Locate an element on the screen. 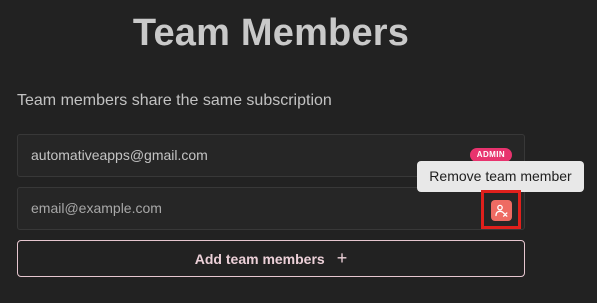 This screenshot has height=303, width=597. page-title: Team Members is located at coordinates (271, 33).